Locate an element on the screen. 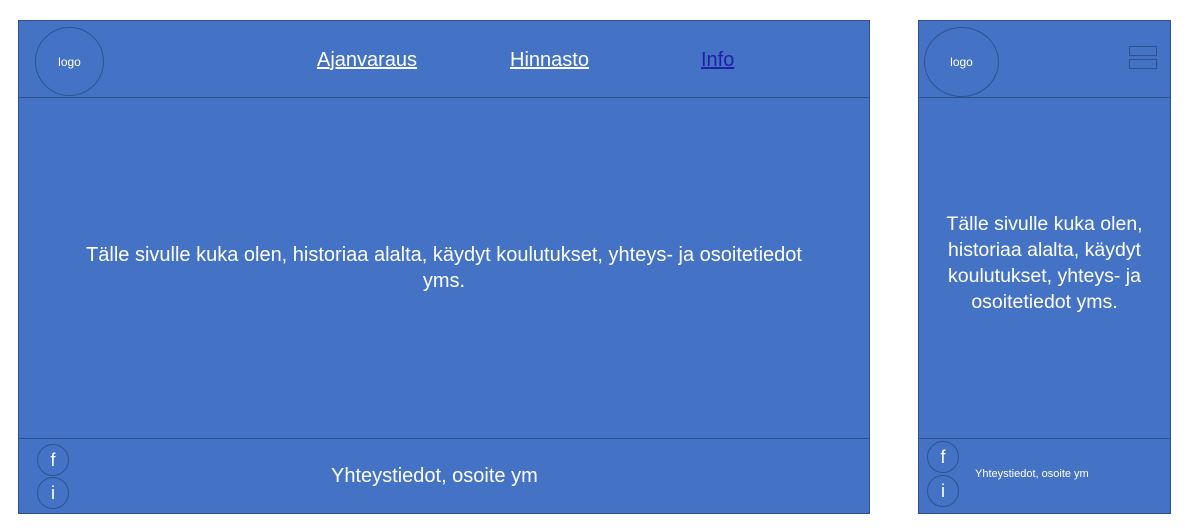  desktop-logo: logo is located at coordinates (69, 61).